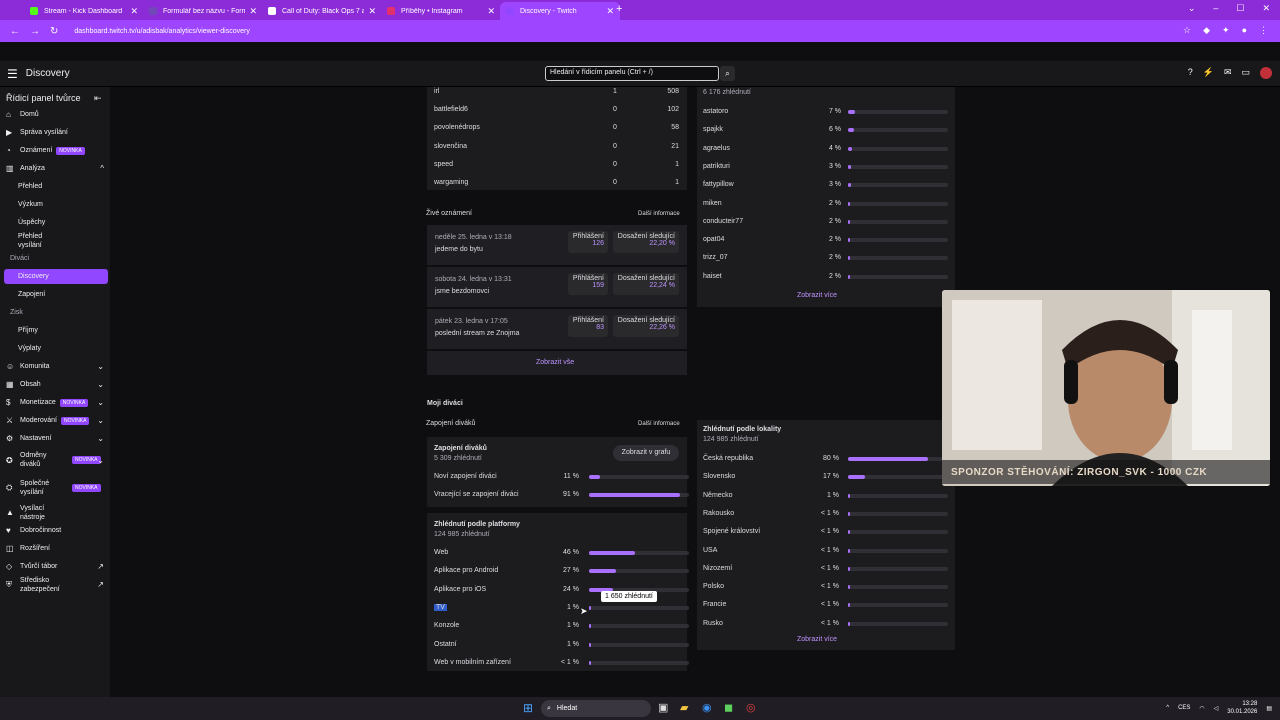 This screenshot has width=1280, height=720. I want to click on chevron-up-icon: ^, so click(1167, 708).